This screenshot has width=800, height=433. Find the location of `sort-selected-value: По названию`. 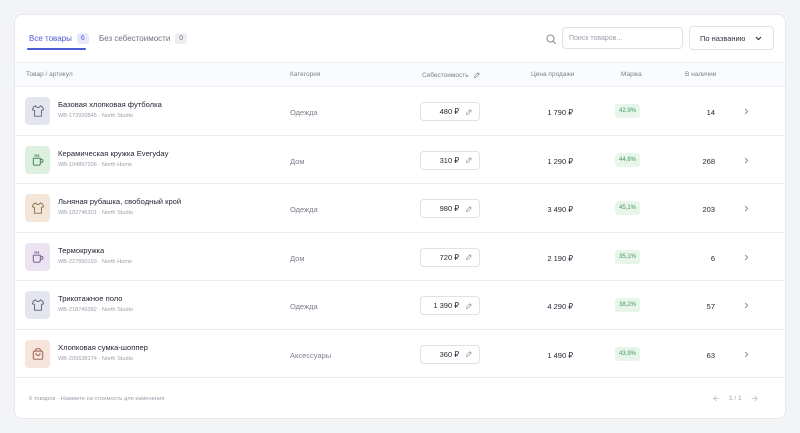

sort-selected-value: По названию is located at coordinates (723, 38).